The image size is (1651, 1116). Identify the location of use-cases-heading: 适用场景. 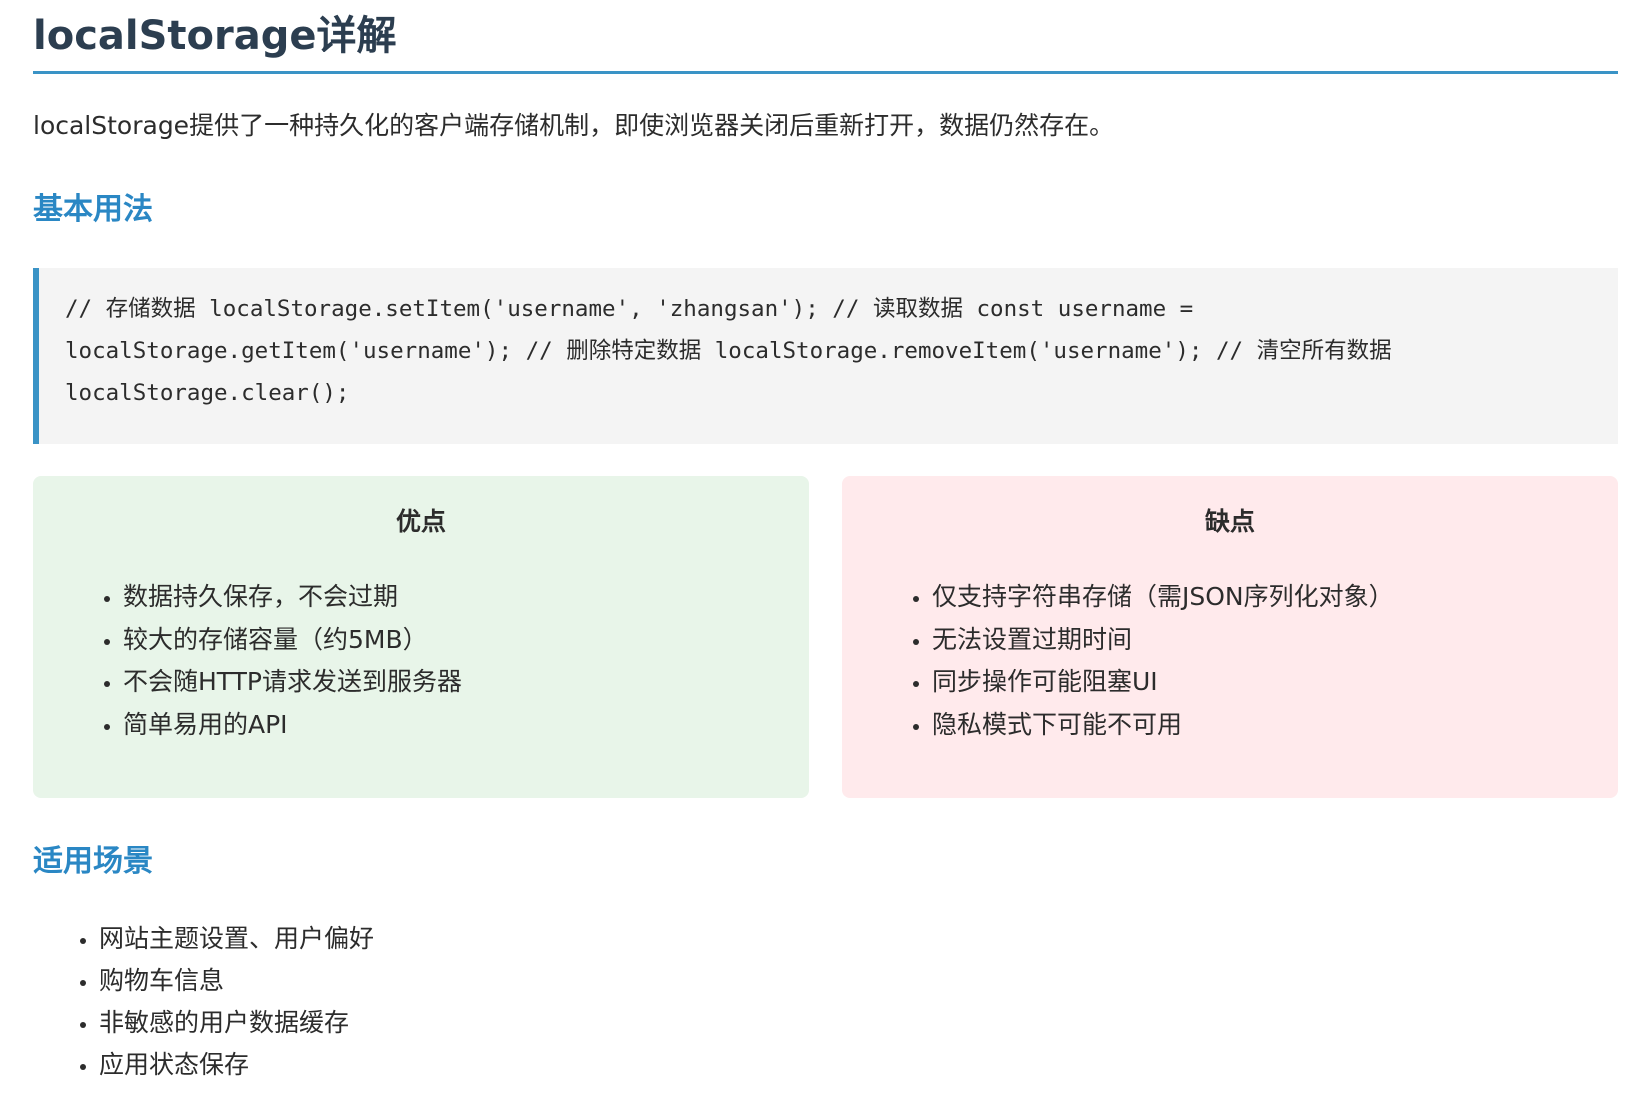
(93, 861).